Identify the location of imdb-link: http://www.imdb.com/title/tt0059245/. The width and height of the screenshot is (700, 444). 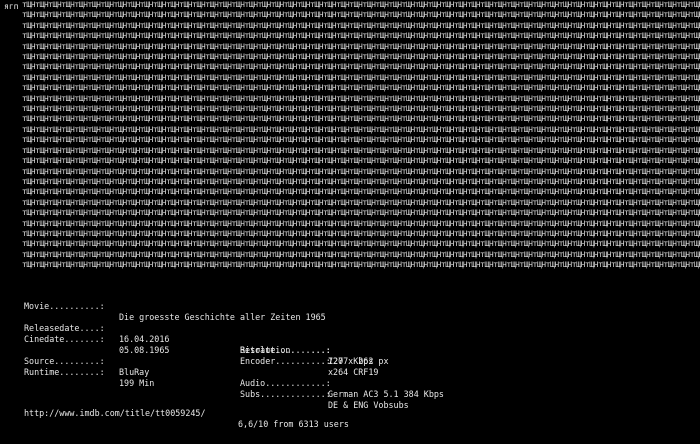
(115, 413).